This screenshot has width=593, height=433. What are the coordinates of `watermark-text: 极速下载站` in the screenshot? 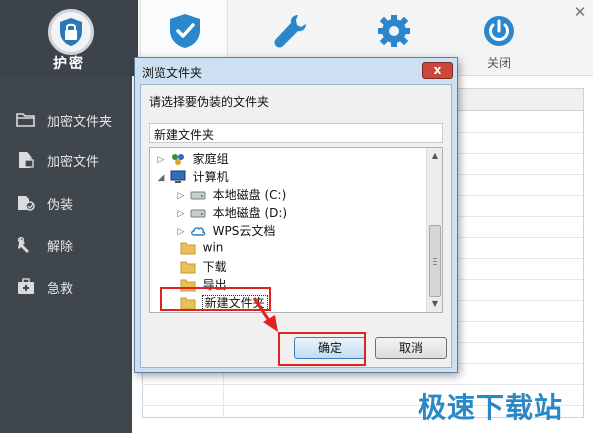 It's located at (491, 407).